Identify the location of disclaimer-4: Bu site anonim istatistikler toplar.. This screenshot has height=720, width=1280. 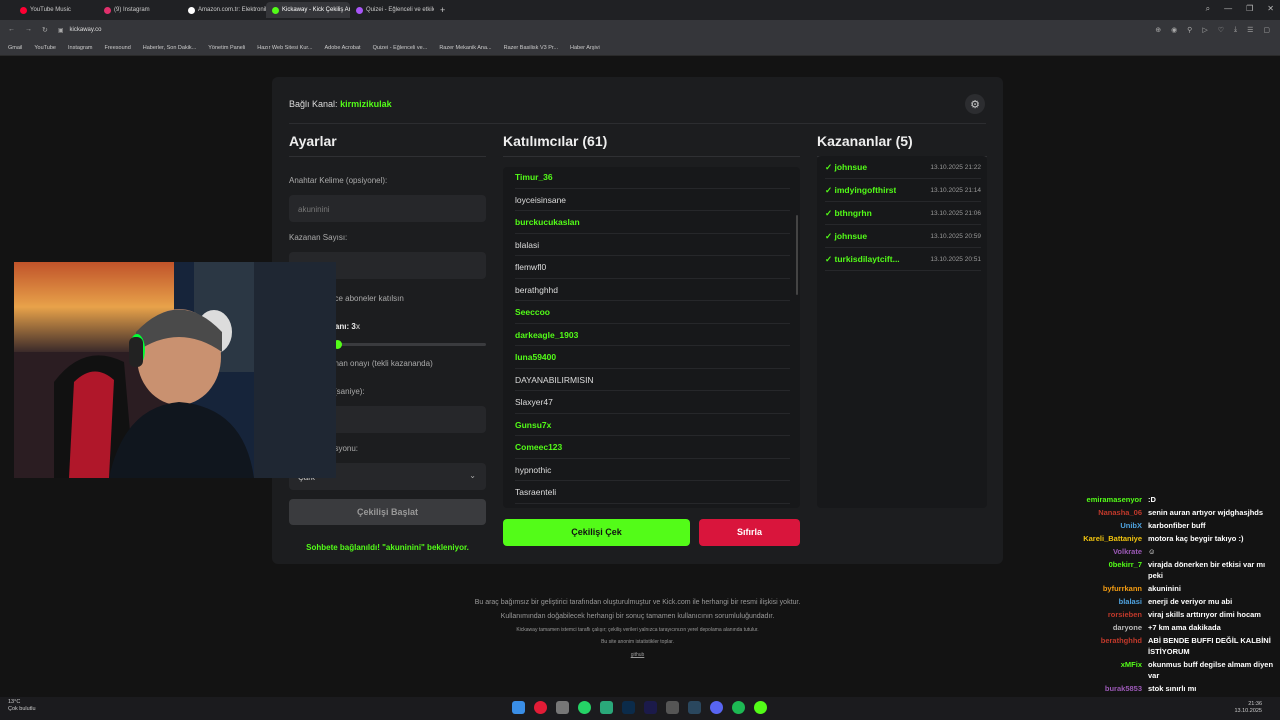
(637, 642).